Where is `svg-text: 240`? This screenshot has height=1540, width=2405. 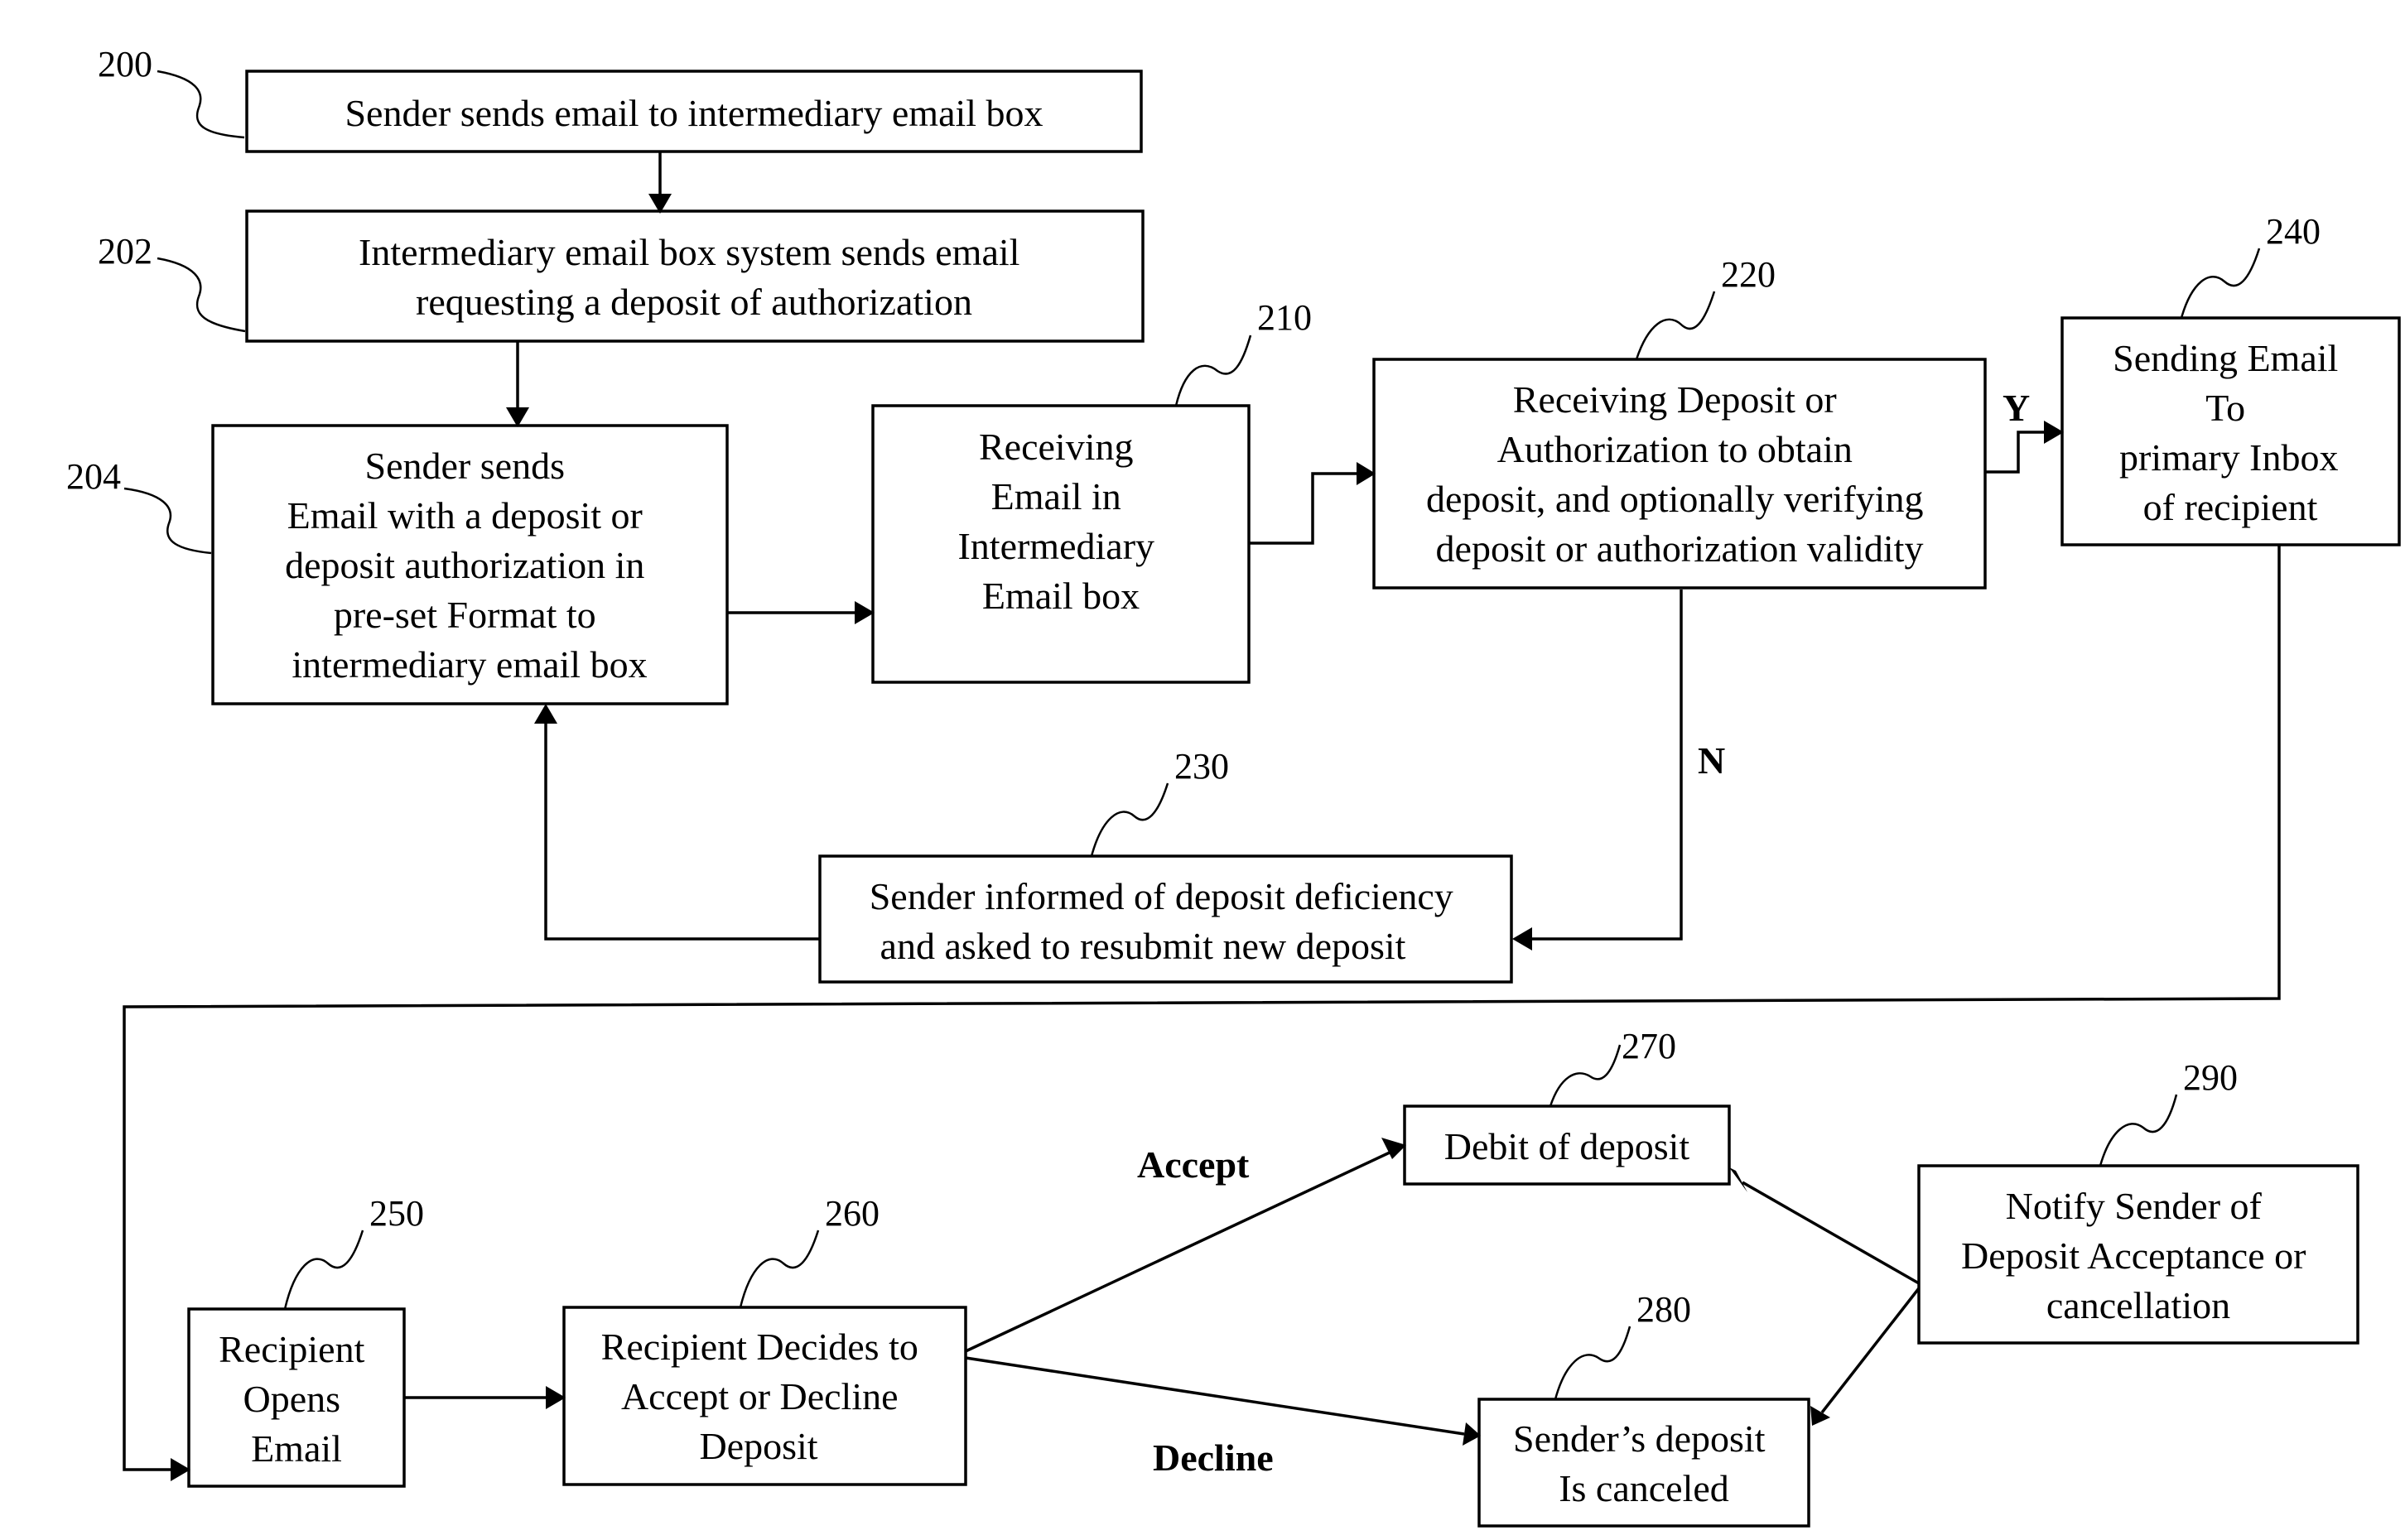 svg-text: 240 is located at coordinates (2293, 232).